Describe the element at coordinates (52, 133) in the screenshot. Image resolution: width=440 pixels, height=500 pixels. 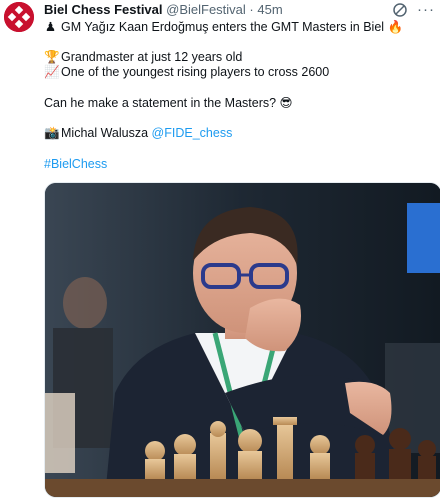
I see `camera-icon: 📸` at that location.